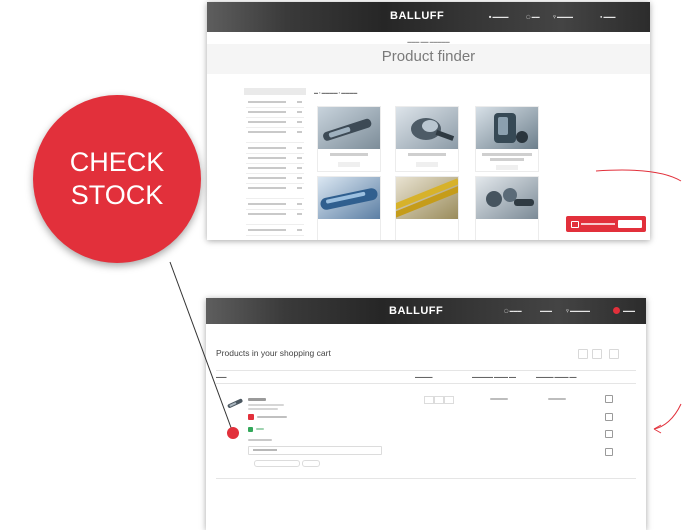 The height and width of the screenshot is (530, 684). I want to click on badge-line-2: STOCK, so click(117, 195).